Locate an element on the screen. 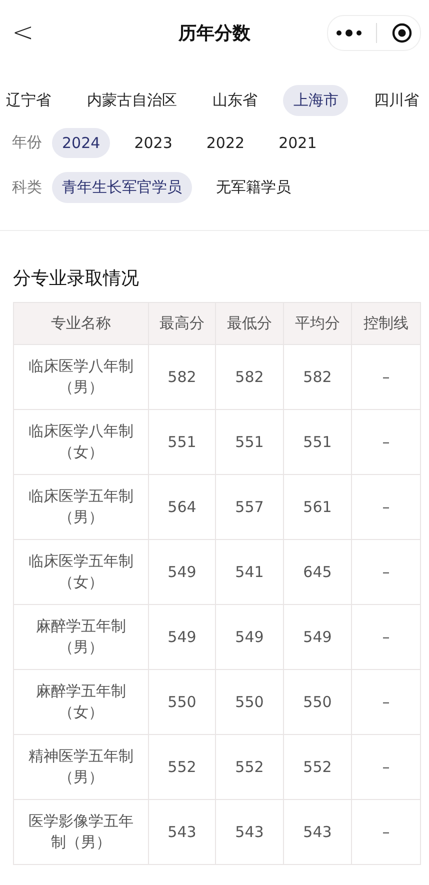 The height and width of the screenshot is (885, 429). province-tab: 内蒙古自治区 is located at coordinates (131, 100).